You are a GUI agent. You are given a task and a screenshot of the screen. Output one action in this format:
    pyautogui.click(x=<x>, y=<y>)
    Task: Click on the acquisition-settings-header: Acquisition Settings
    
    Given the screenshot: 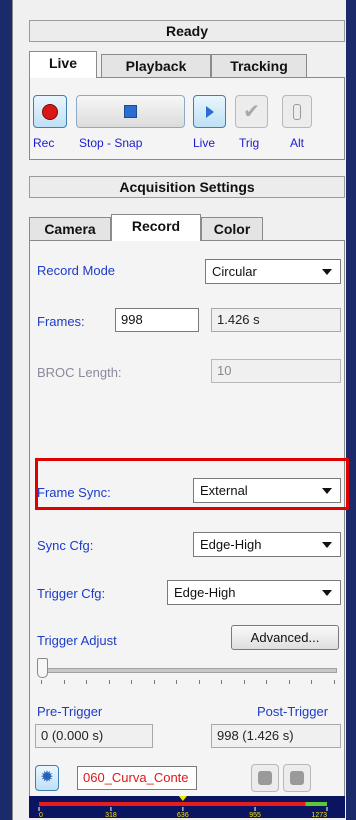 What is the action you would take?
    pyautogui.click(x=187, y=187)
    